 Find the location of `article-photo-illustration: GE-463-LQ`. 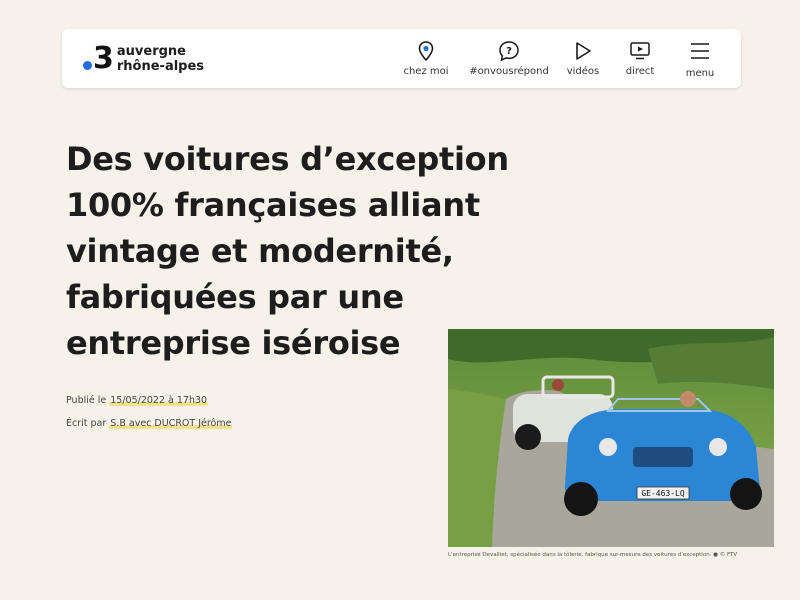

article-photo-illustration: GE-463-LQ is located at coordinates (611, 438).